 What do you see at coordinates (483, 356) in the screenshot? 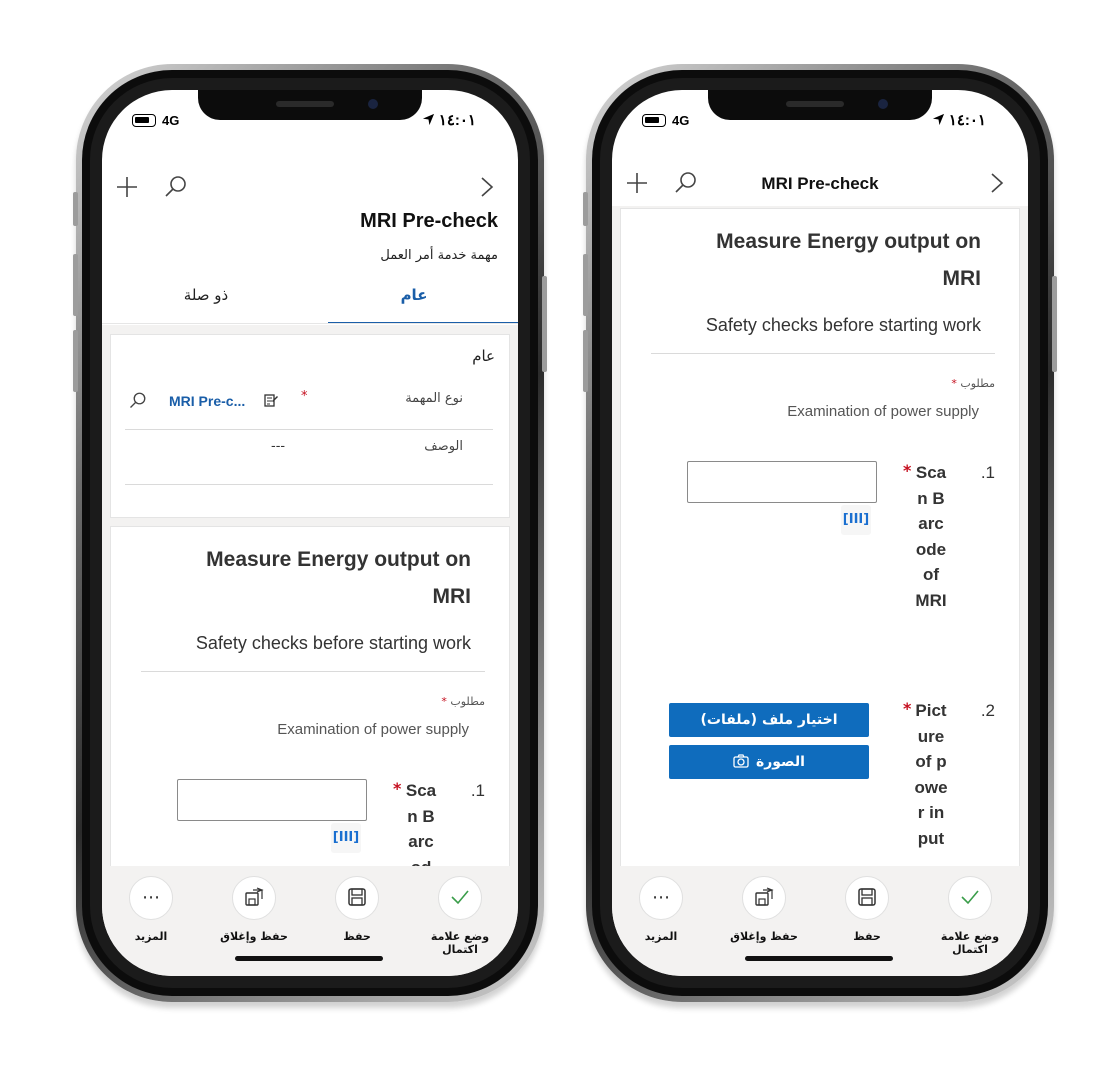
I see `section-title: عام` at bounding box center [483, 356].